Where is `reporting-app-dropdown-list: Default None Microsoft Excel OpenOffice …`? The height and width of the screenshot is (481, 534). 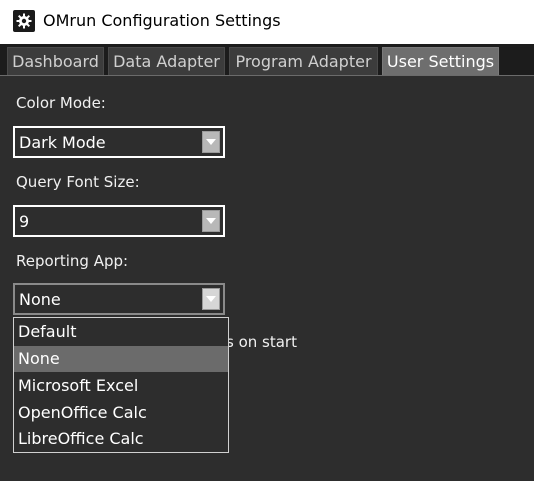 reporting-app-dropdown-list: Default None Microsoft Excel OpenOffice … is located at coordinates (121, 385).